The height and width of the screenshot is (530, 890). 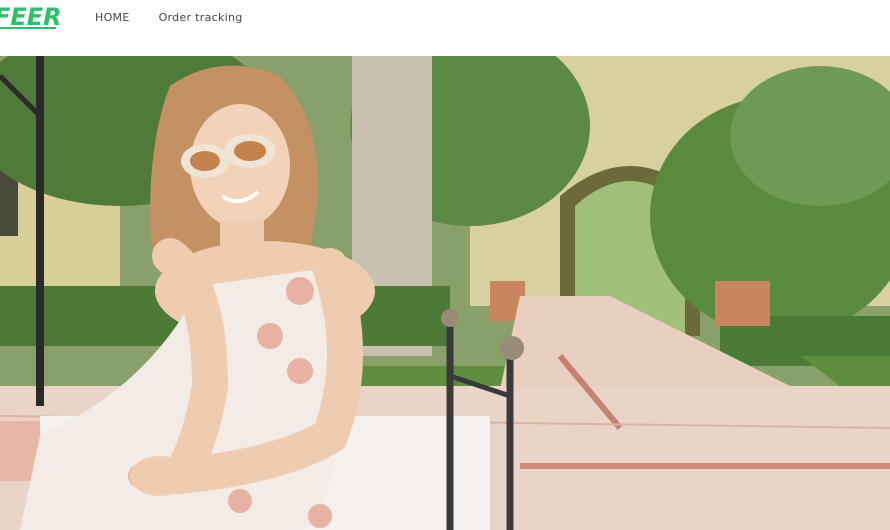 I want to click on site-header: FEER HOME Order tracking, so click(x=445, y=28).